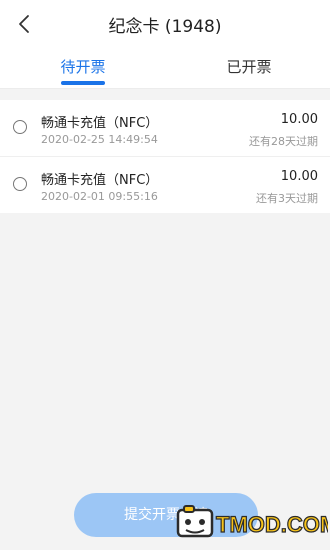 This screenshot has width=330, height=550. Describe the element at coordinates (283, 141) in the screenshot. I see `item-expire: 还有28天过期` at that location.